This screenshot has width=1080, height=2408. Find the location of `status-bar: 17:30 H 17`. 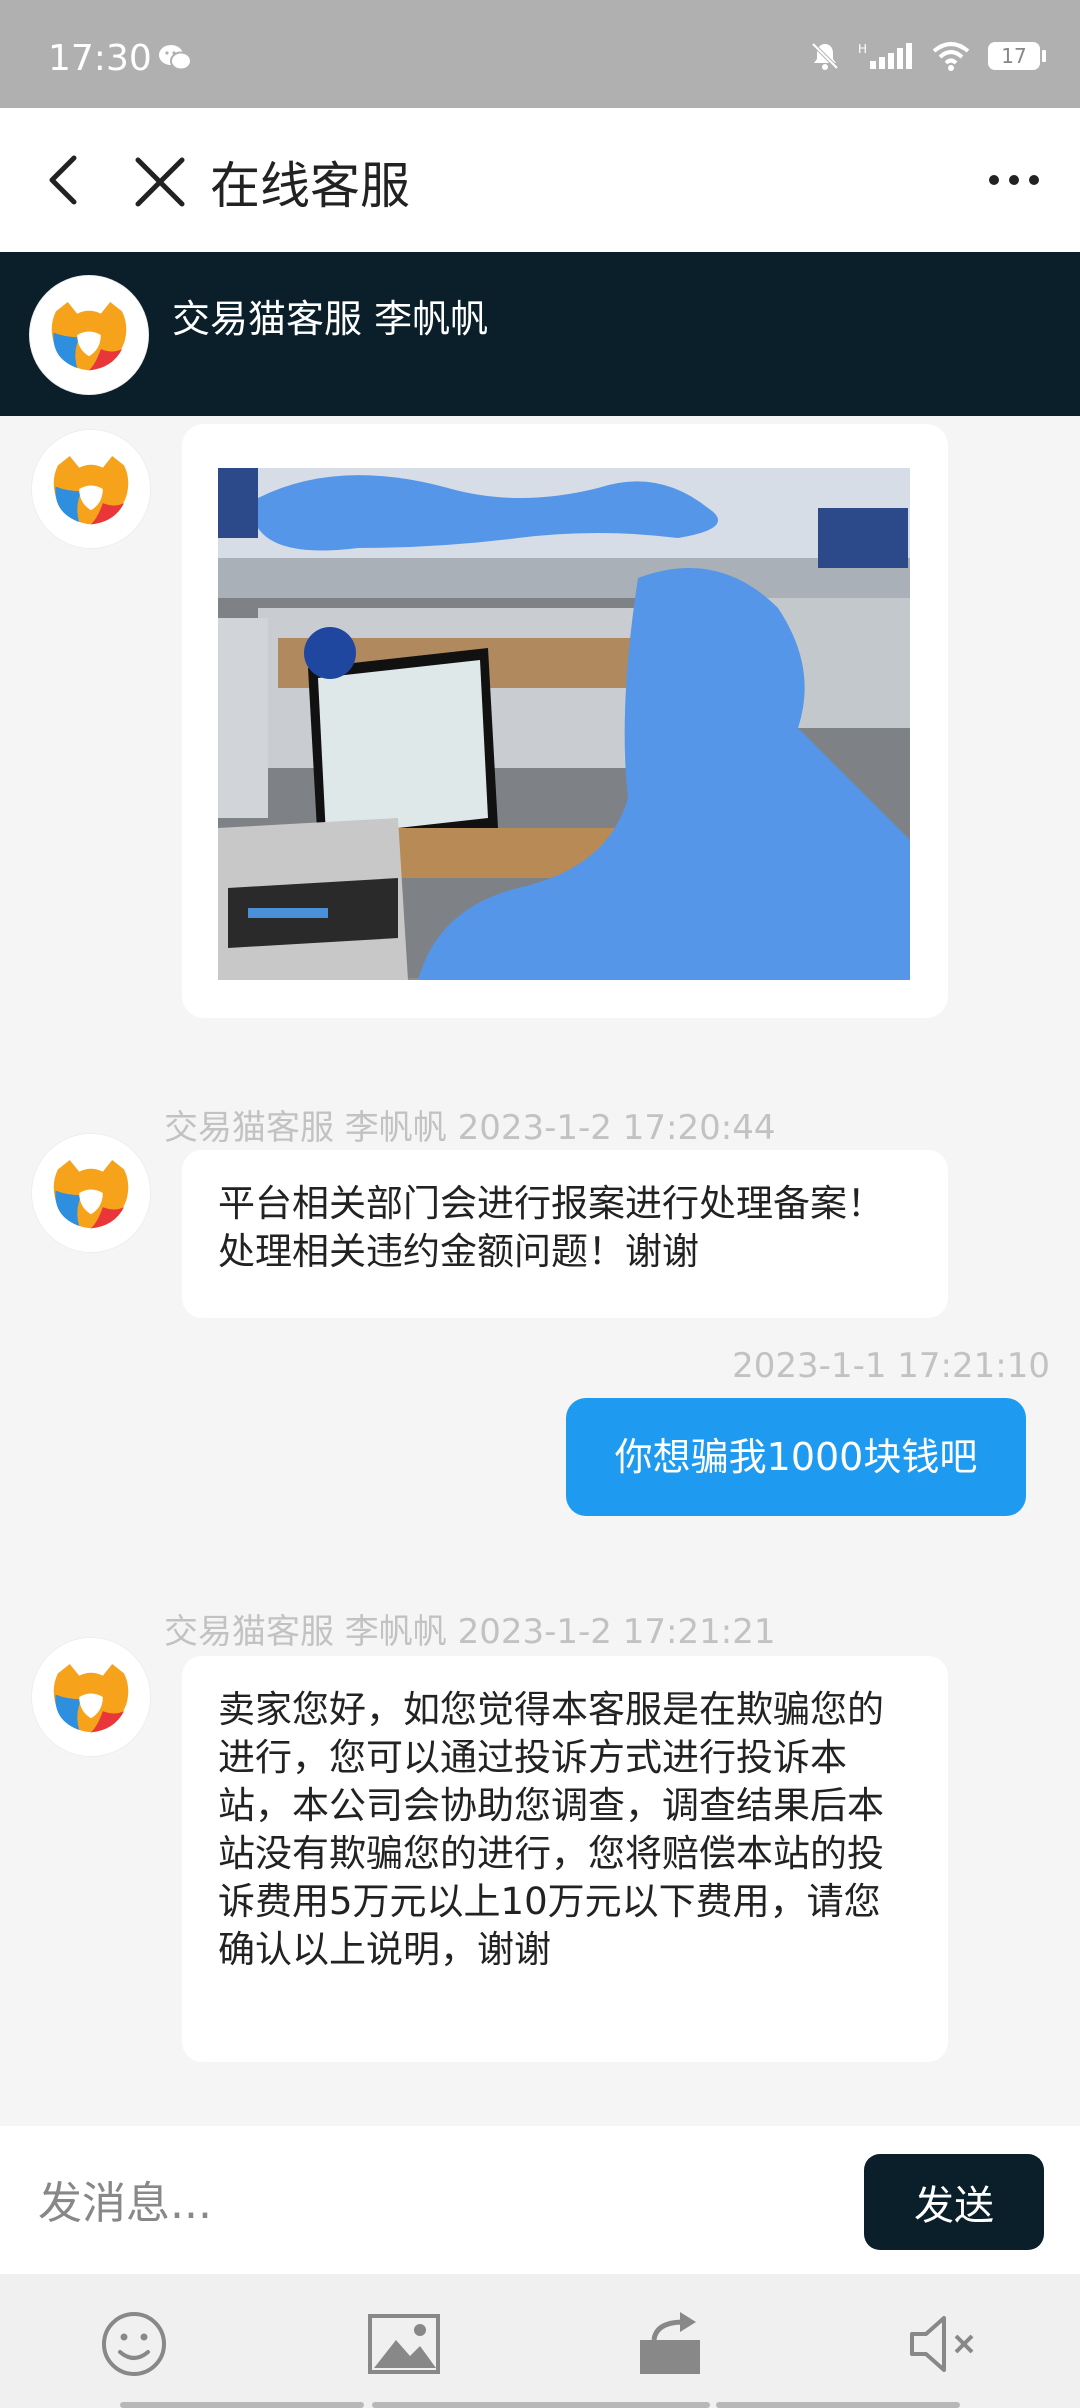

status-bar: 17:30 H 17 is located at coordinates (540, 54).